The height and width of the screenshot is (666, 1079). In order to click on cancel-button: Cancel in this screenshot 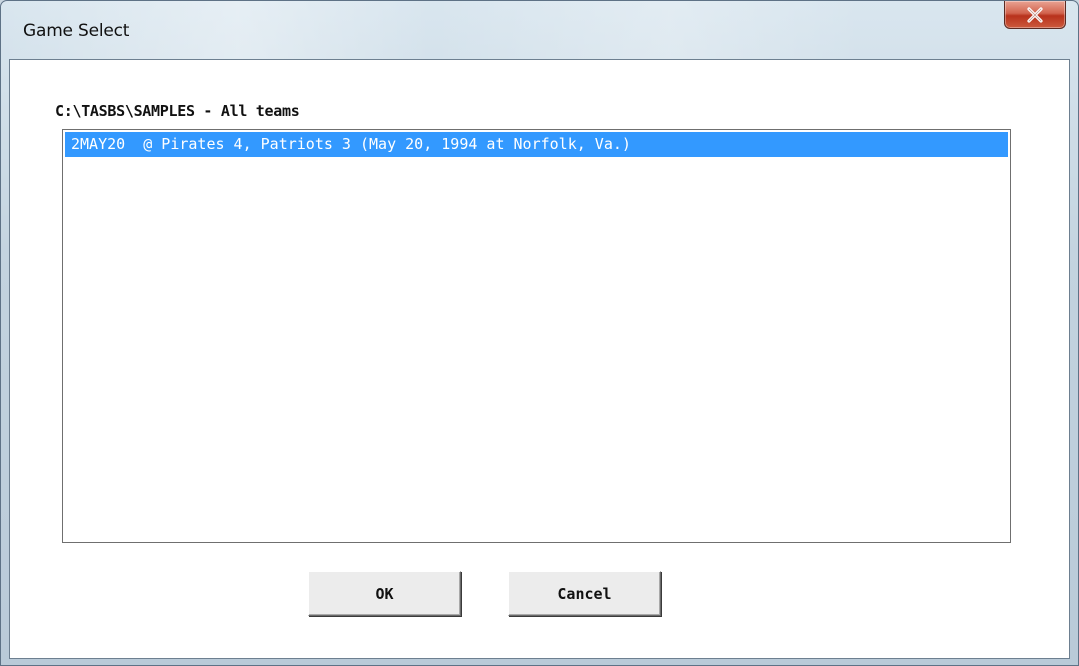, I will do `click(584, 593)`.